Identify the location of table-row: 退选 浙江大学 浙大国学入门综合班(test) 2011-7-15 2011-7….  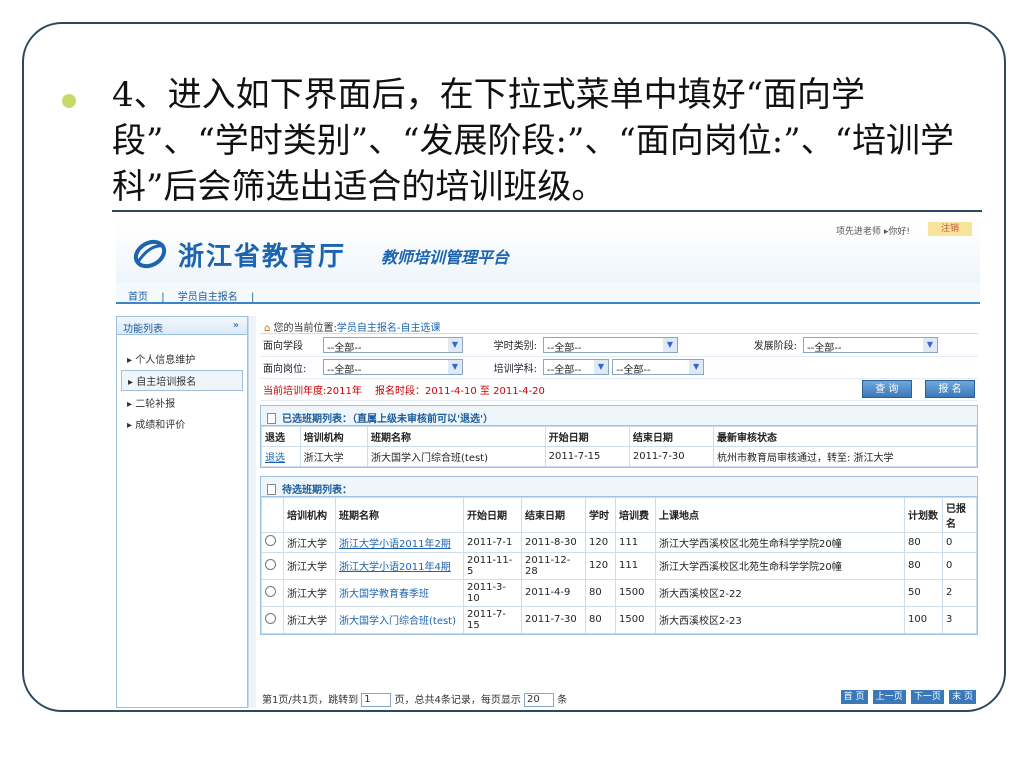
(619, 456).